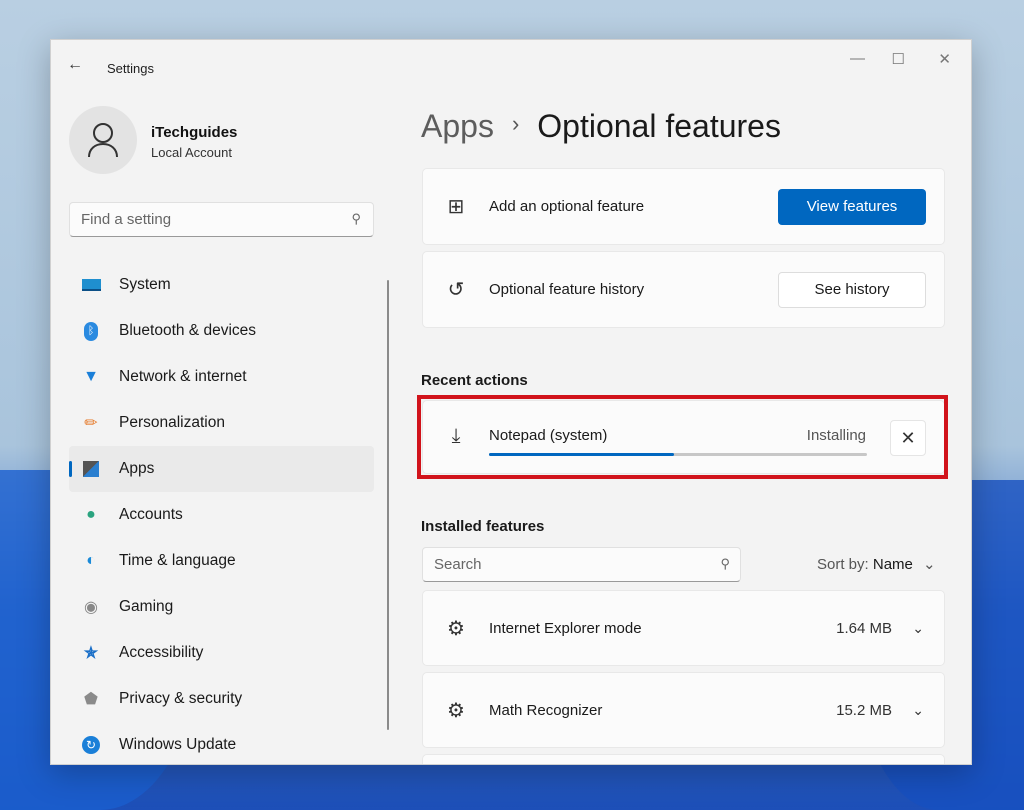 Image resolution: width=1024 pixels, height=810 pixels. Describe the element at coordinates (456, 290) in the screenshot. I see `history-icon: ↺` at that location.